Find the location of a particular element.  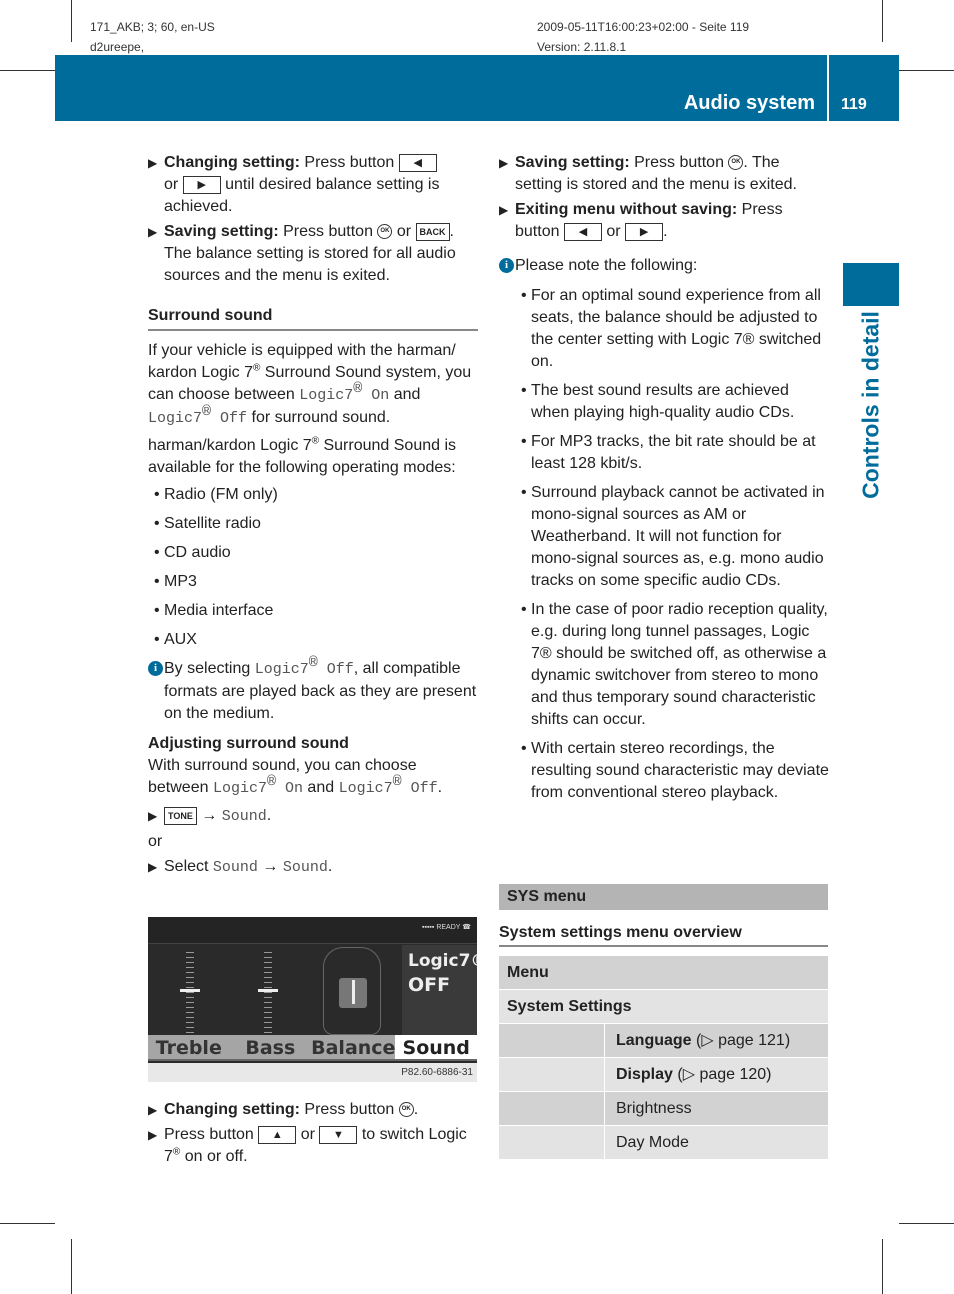

step-select-sound: ▶ Select Sound → Sound. is located at coordinates (313, 867).